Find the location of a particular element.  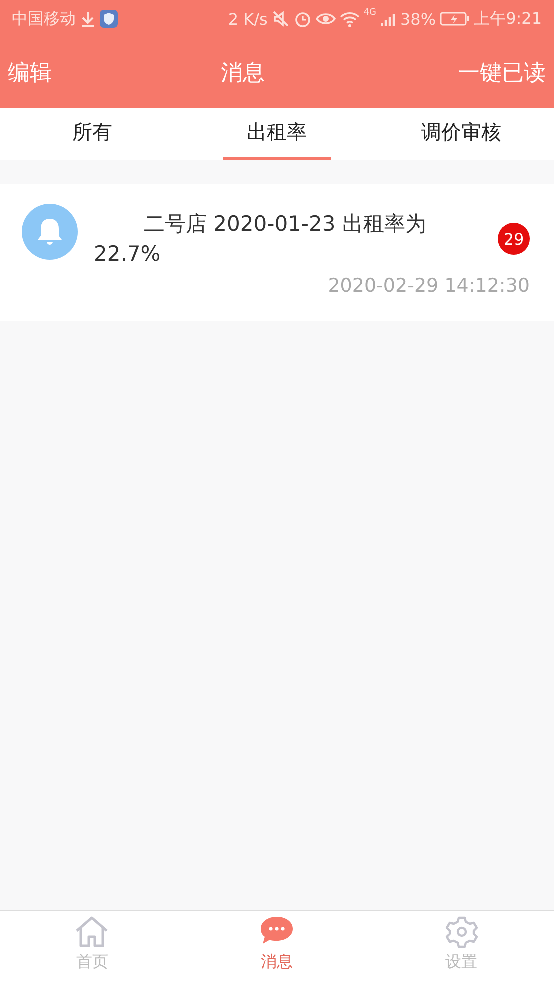

bell-icon is located at coordinates (50, 232).